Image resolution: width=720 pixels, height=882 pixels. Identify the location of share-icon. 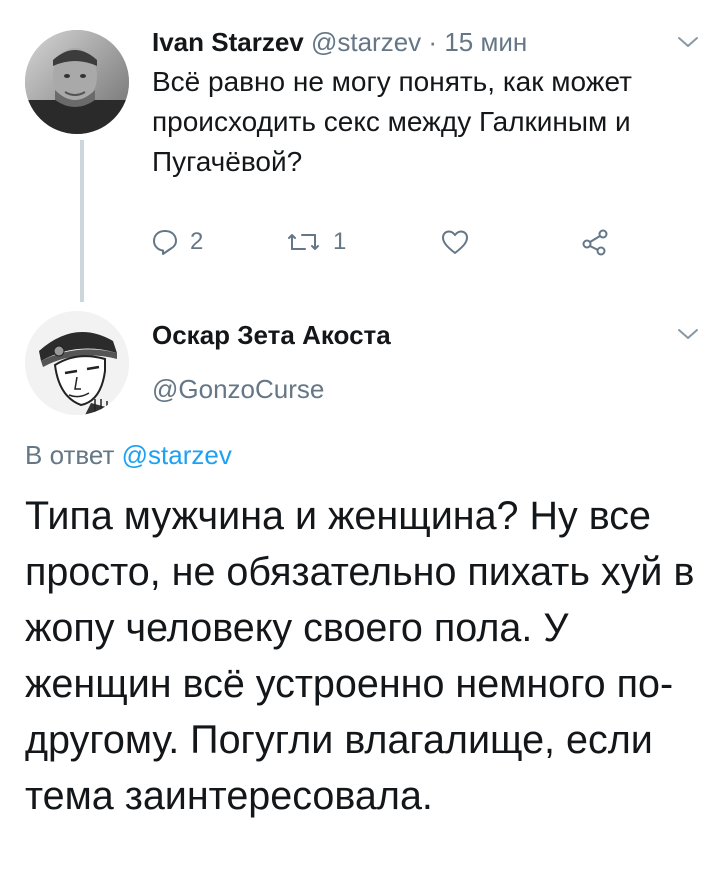
(595, 242).